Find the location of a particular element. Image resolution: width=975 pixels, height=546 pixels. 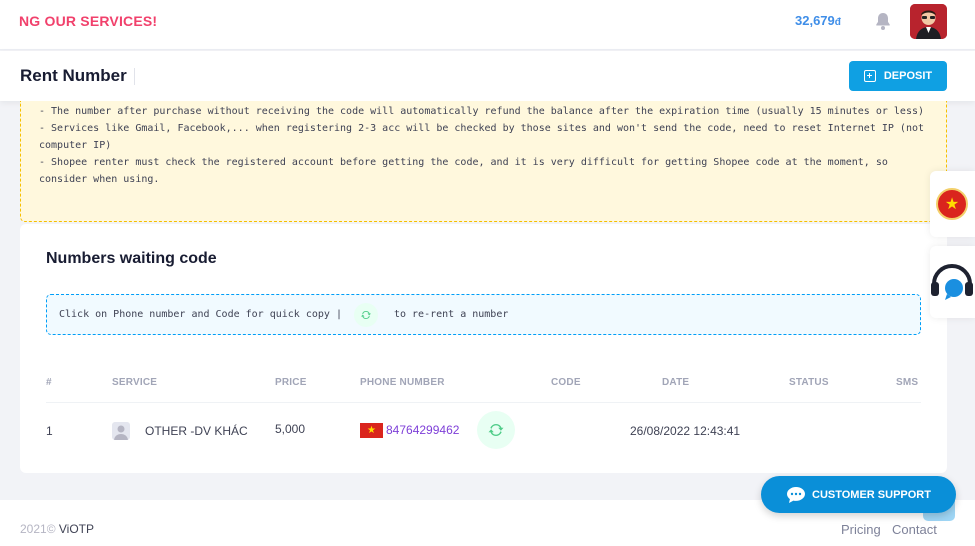

footer-link-pricing: Pricing is located at coordinates (861, 529).